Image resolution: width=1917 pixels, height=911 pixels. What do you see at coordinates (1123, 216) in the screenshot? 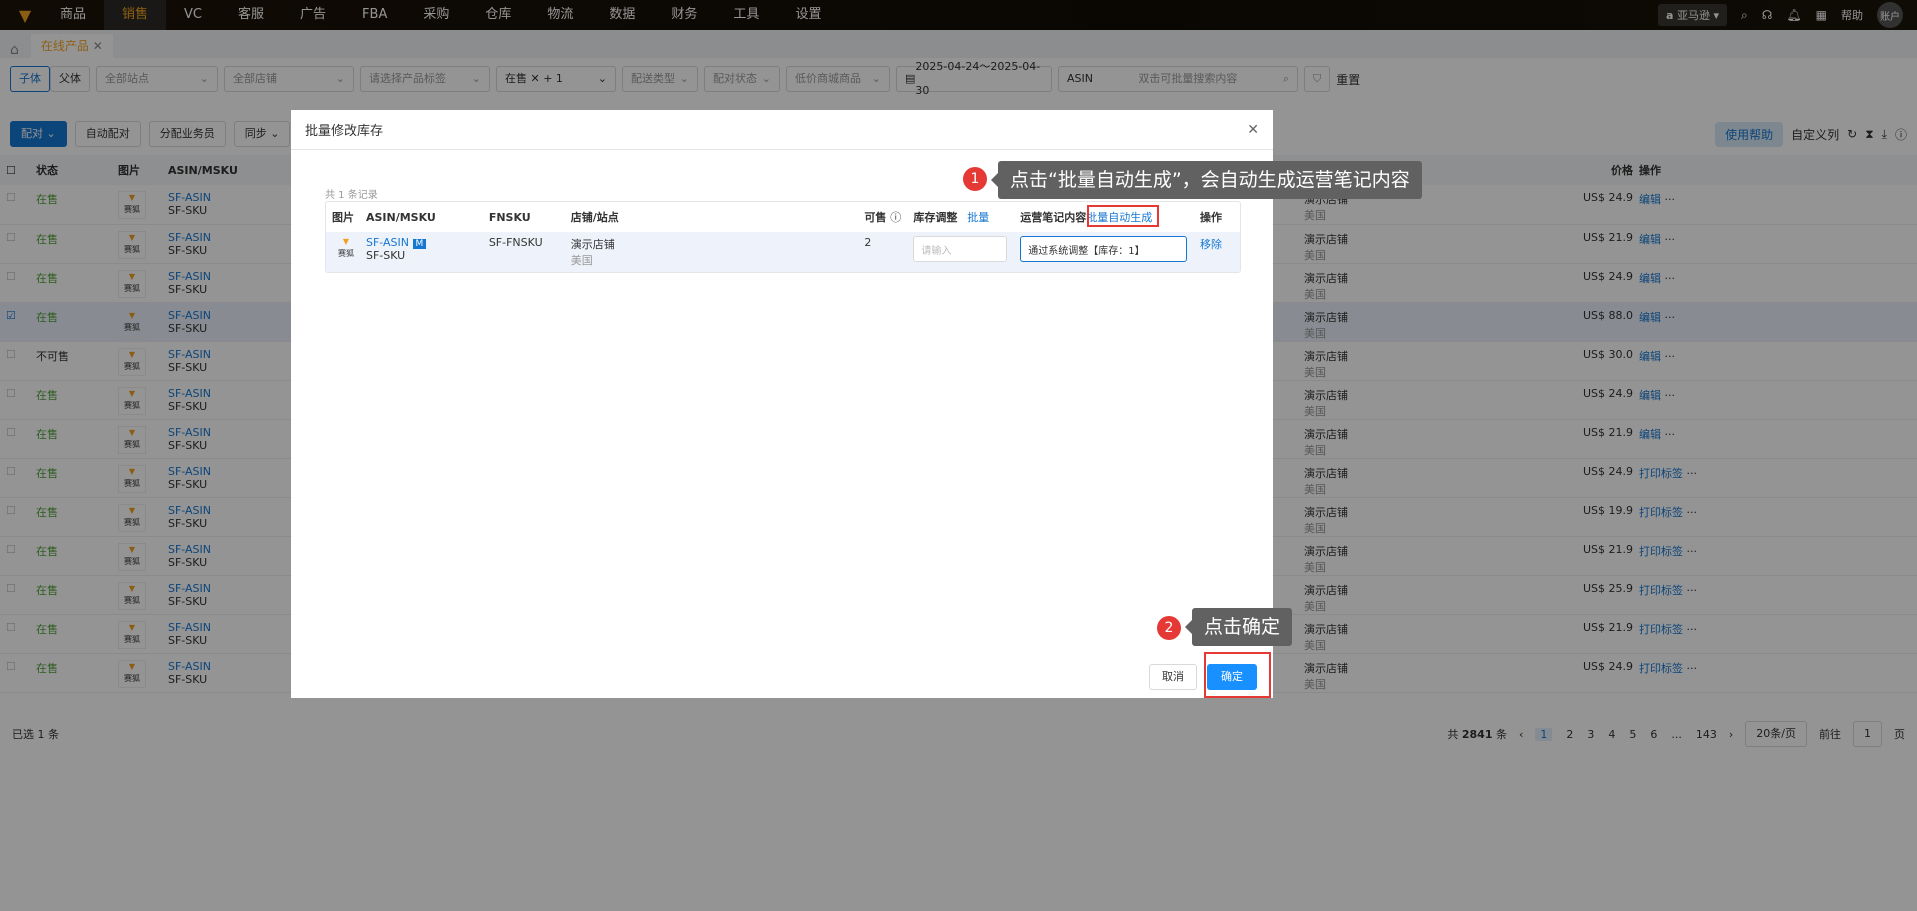
I see `highlight-auto-generate` at bounding box center [1123, 216].